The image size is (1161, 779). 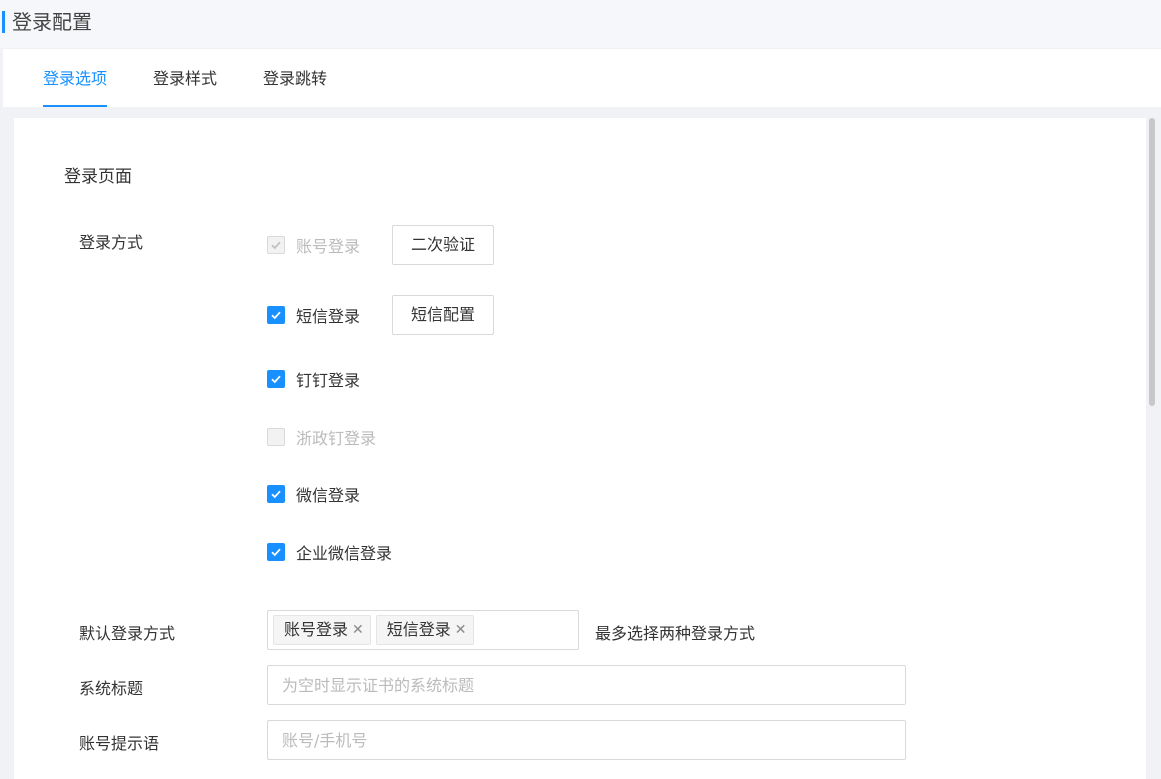 What do you see at coordinates (328, 246) in the screenshot?
I see `checkbox-label-account: 账号登录` at bounding box center [328, 246].